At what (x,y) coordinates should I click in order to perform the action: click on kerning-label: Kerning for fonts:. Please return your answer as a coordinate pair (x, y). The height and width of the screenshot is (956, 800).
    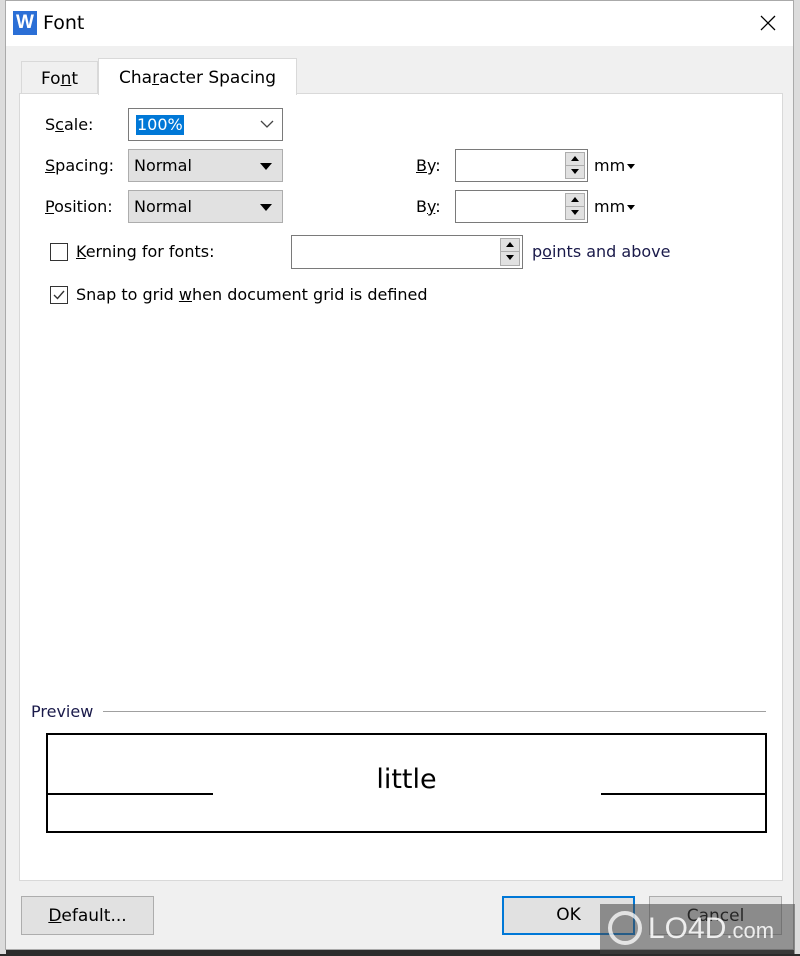
    Looking at the image, I should click on (145, 251).